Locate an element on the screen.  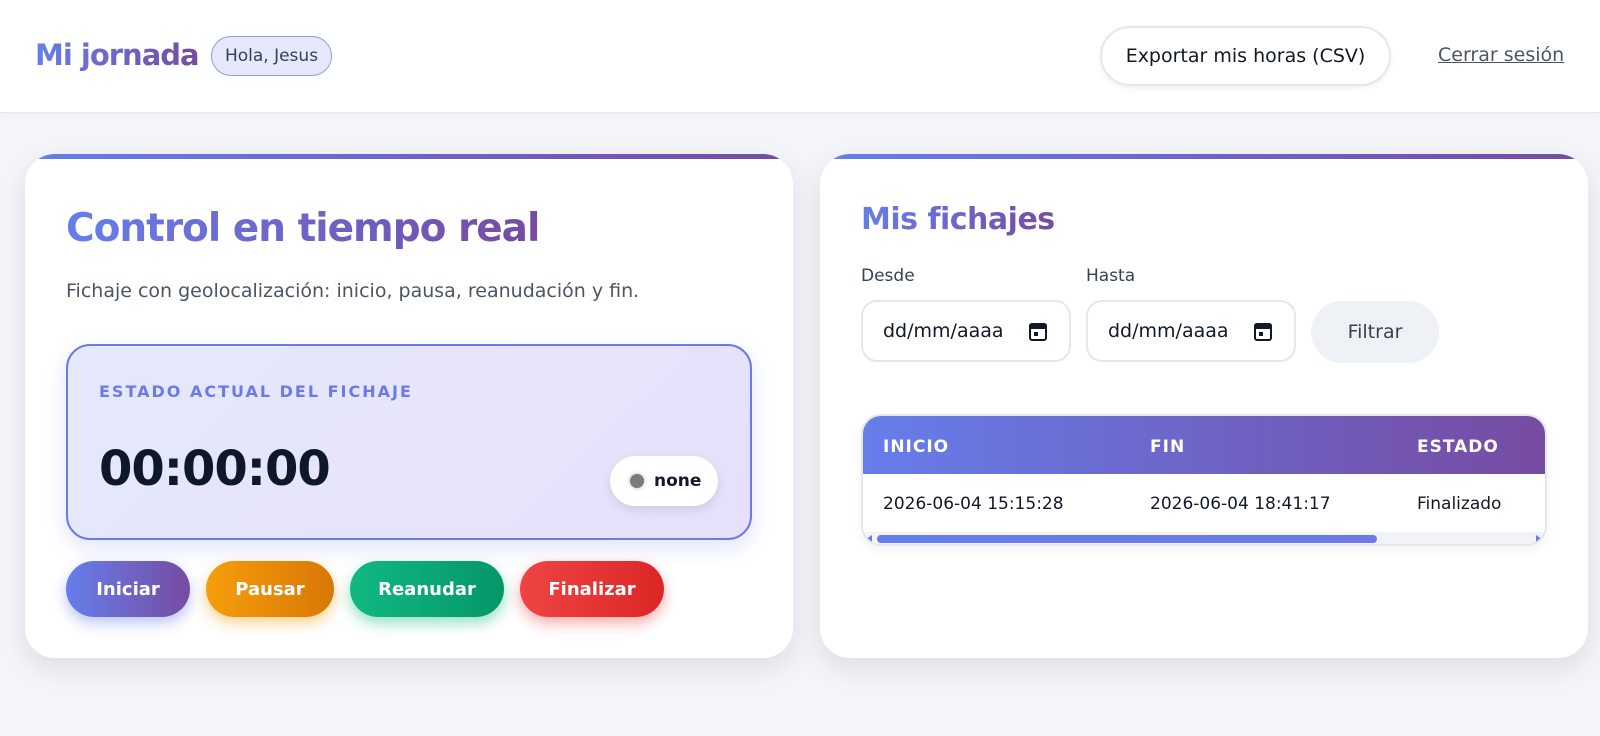
records-title: Mis fichajes is located at coordinates (958, 219).